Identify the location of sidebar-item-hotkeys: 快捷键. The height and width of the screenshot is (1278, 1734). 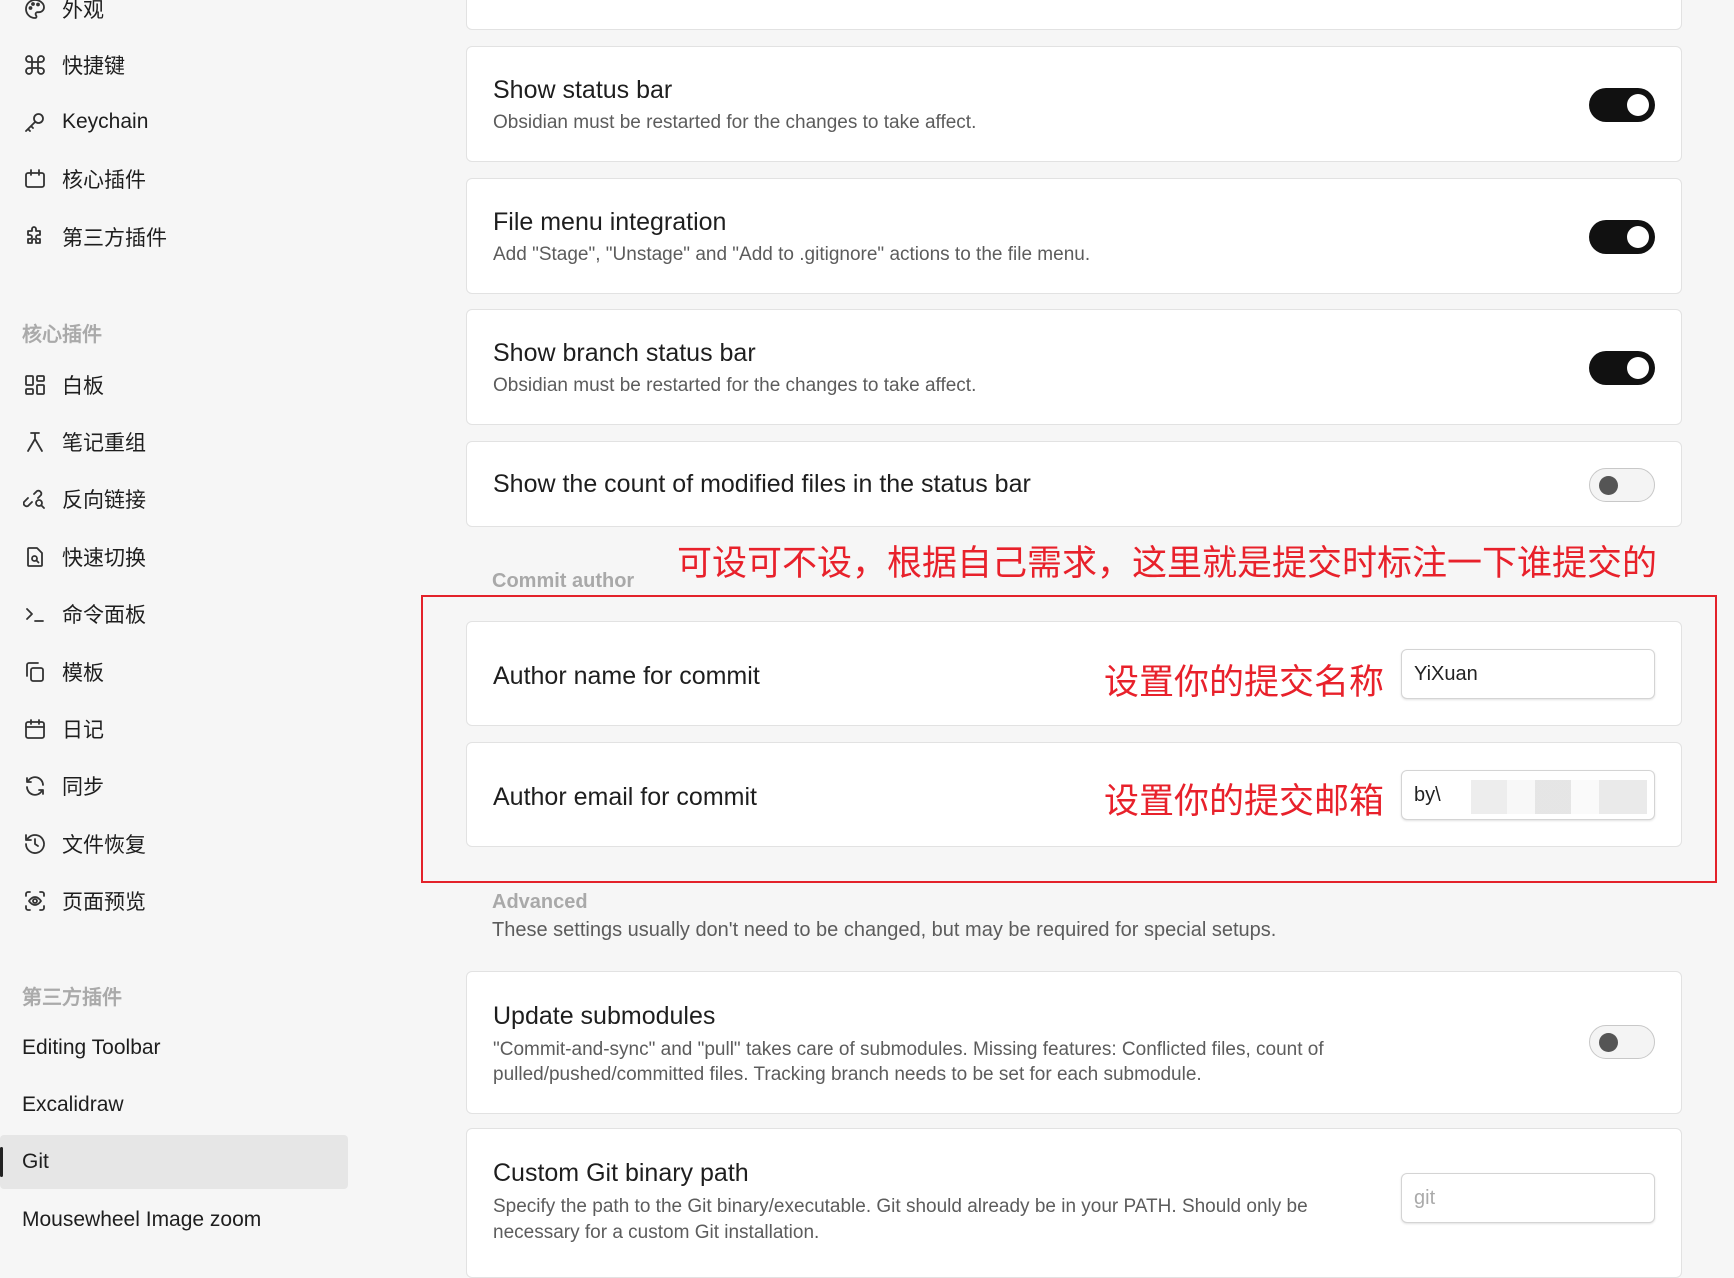
(174, 65).